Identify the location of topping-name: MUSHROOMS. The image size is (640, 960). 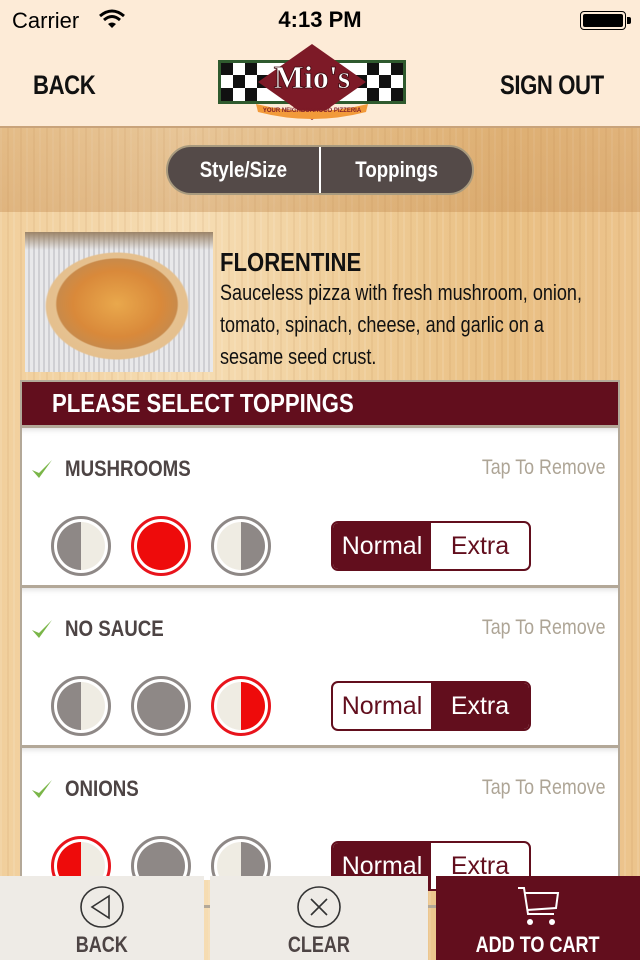
(128, 468).